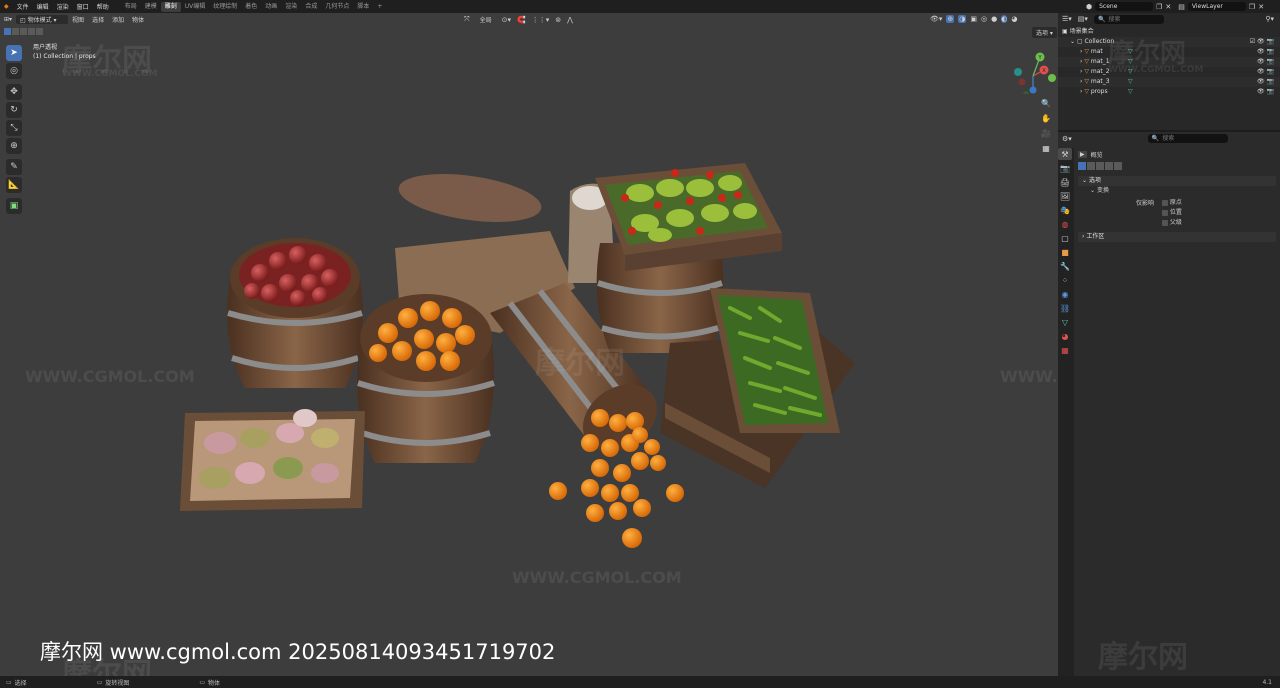 This screenshot has height=688, width=1280. What do you see at coordinates (131, 7) in the screenshot?
I see `tab-layout: 布局` at bounding box center [131, 7].